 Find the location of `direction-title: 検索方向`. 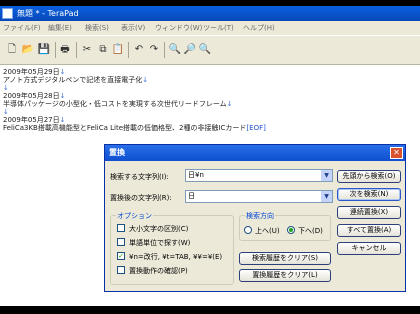

direction-title: 検索方向 is located at coordinates (260, 216).